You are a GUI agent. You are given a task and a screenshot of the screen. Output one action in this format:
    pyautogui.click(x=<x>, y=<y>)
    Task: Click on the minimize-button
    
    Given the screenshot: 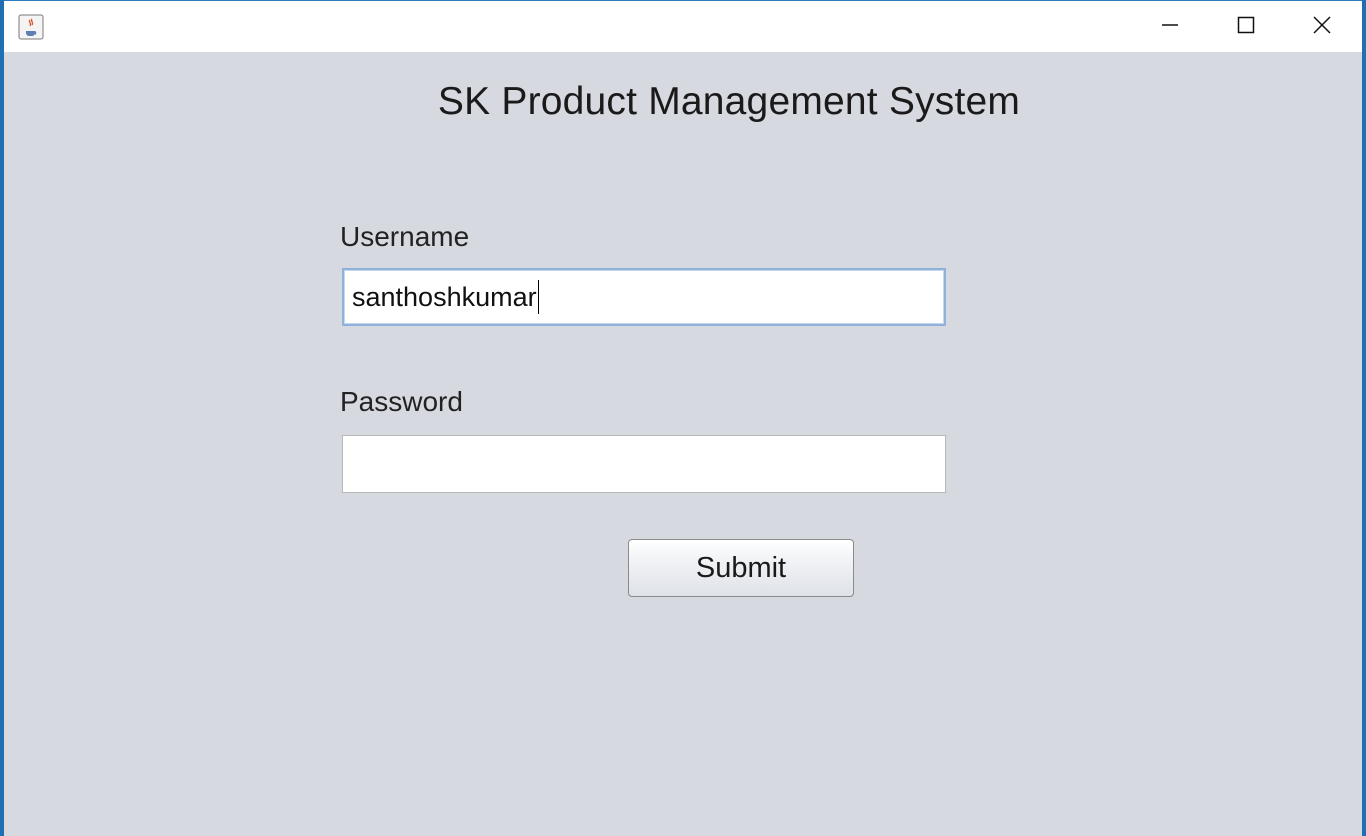 What is the action you would take?
    pyautogui.click(x=1170, y=27)
    